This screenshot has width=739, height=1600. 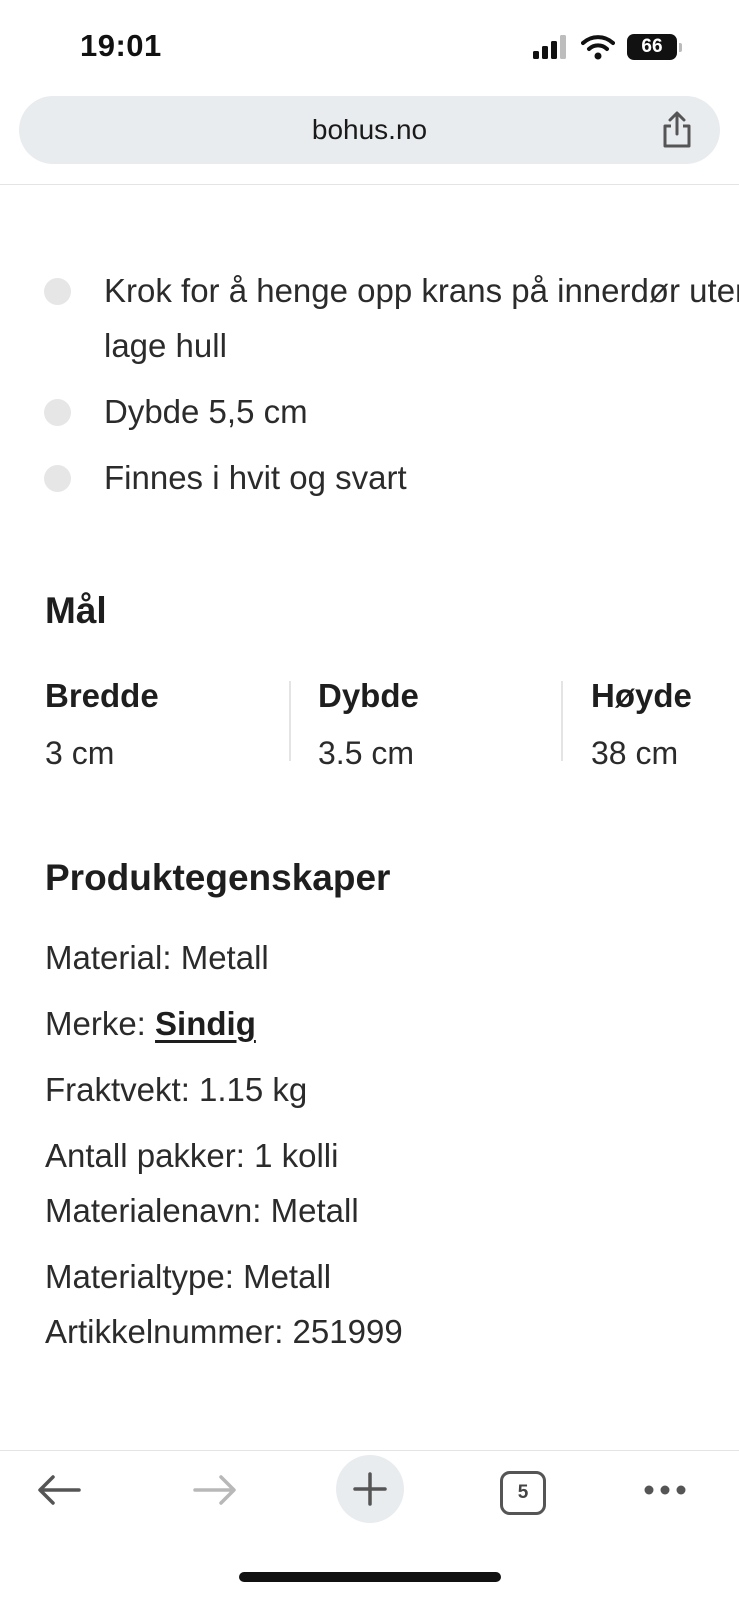 I want to click on arrow-right-icon, so click(x=214, y=1490).